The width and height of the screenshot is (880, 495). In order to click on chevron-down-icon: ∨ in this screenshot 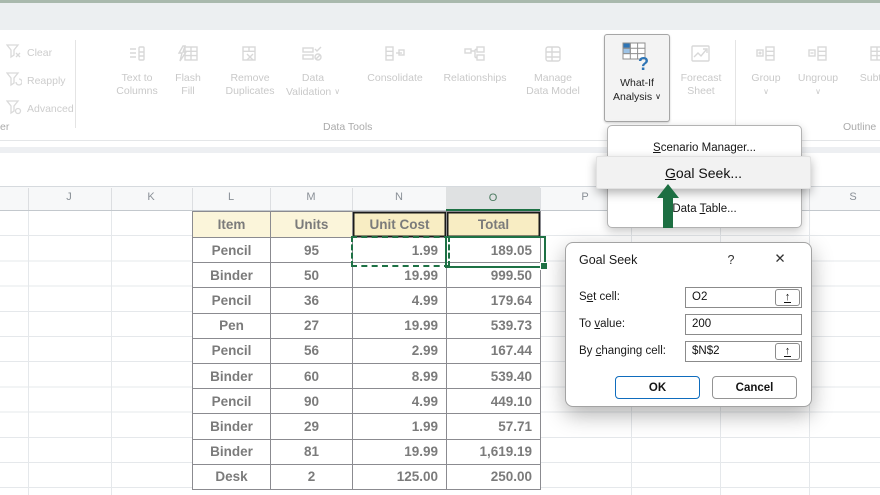, I will do `click(818, 91)`.